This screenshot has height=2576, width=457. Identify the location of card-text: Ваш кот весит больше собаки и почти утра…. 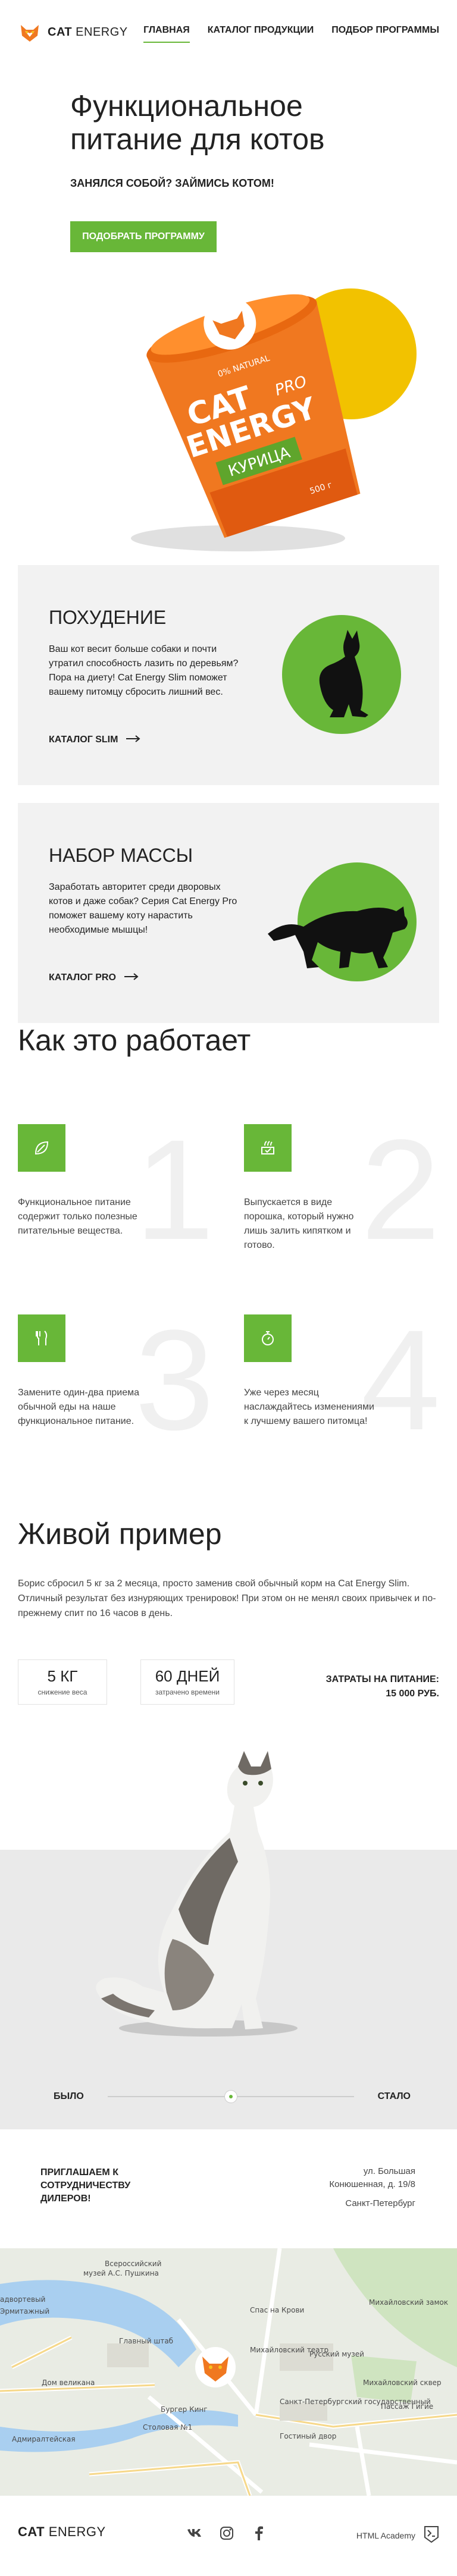
(144, 670).